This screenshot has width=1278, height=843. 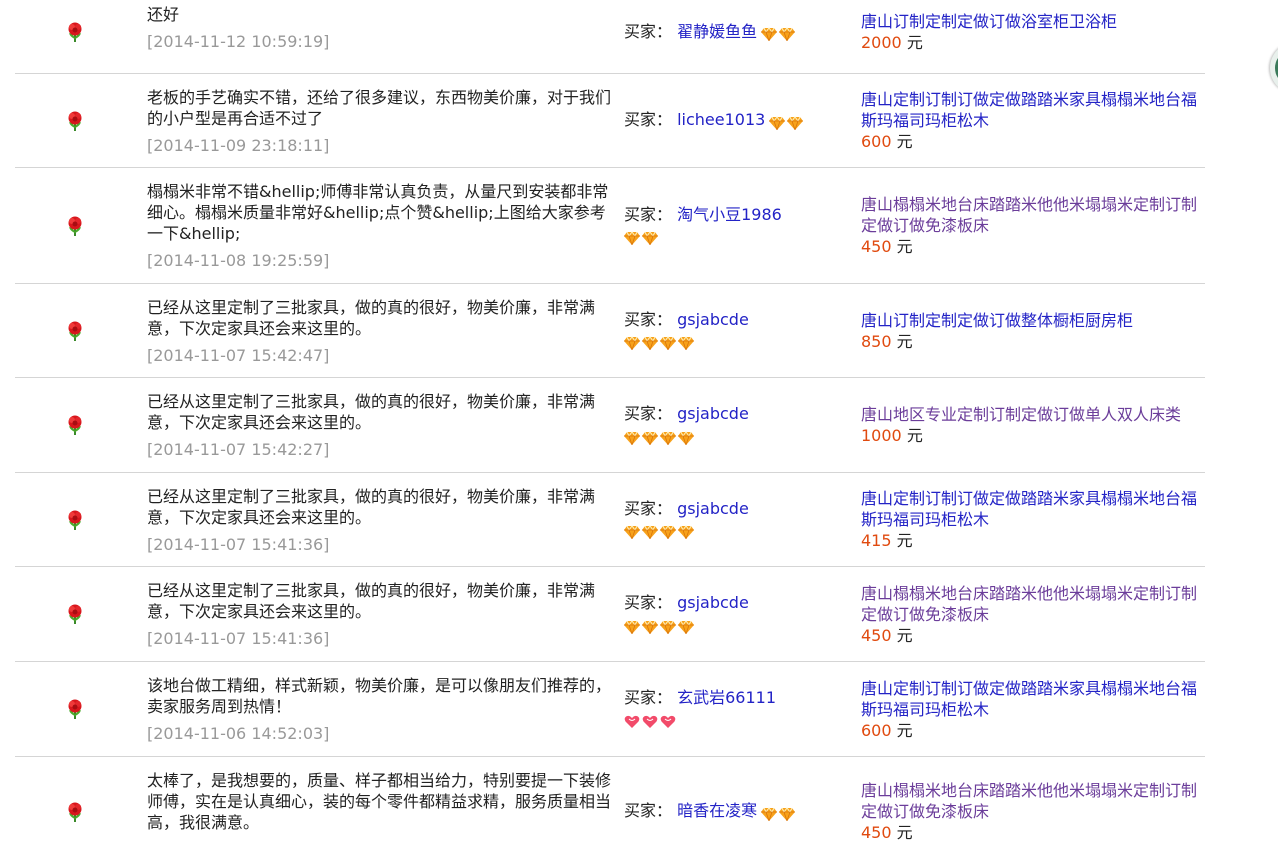 What do you see at coordinates (238, 638) in the screenshot?
I see `comment-timestamp: [2014-11-07 15:41:36]` at bounding box center [238, 638].